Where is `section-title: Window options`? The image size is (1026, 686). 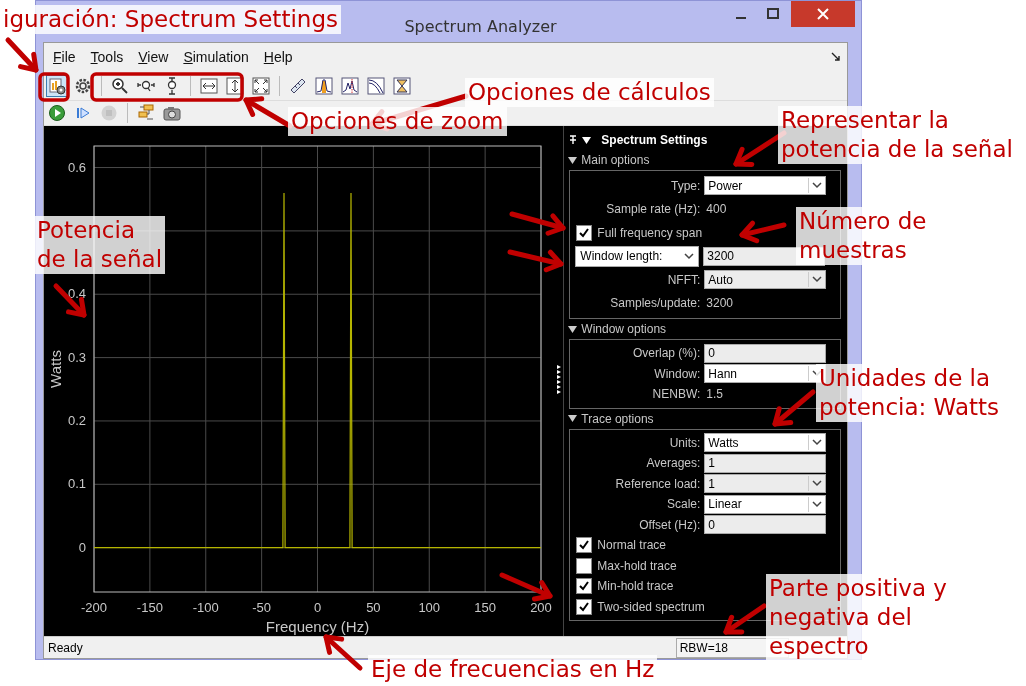
section-title: Window options is located at coordinates (624, 329).